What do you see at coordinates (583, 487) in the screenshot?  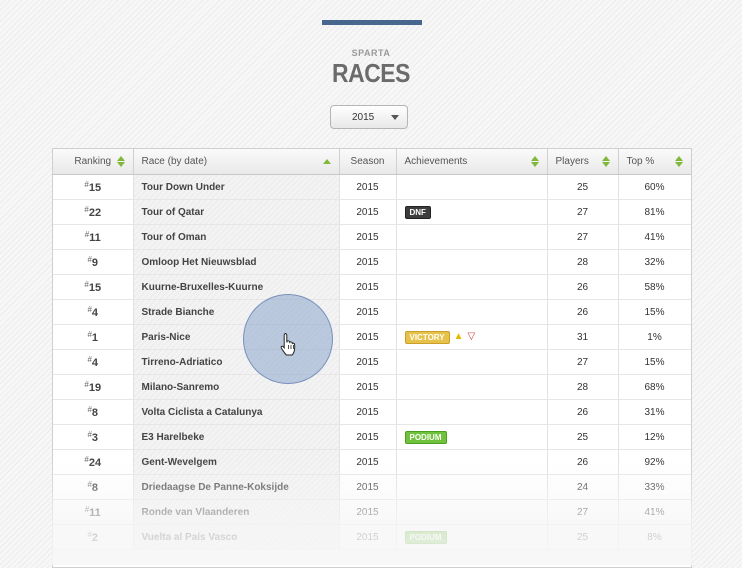 I see `players-cell: 24` at bounding box center [583, 487].